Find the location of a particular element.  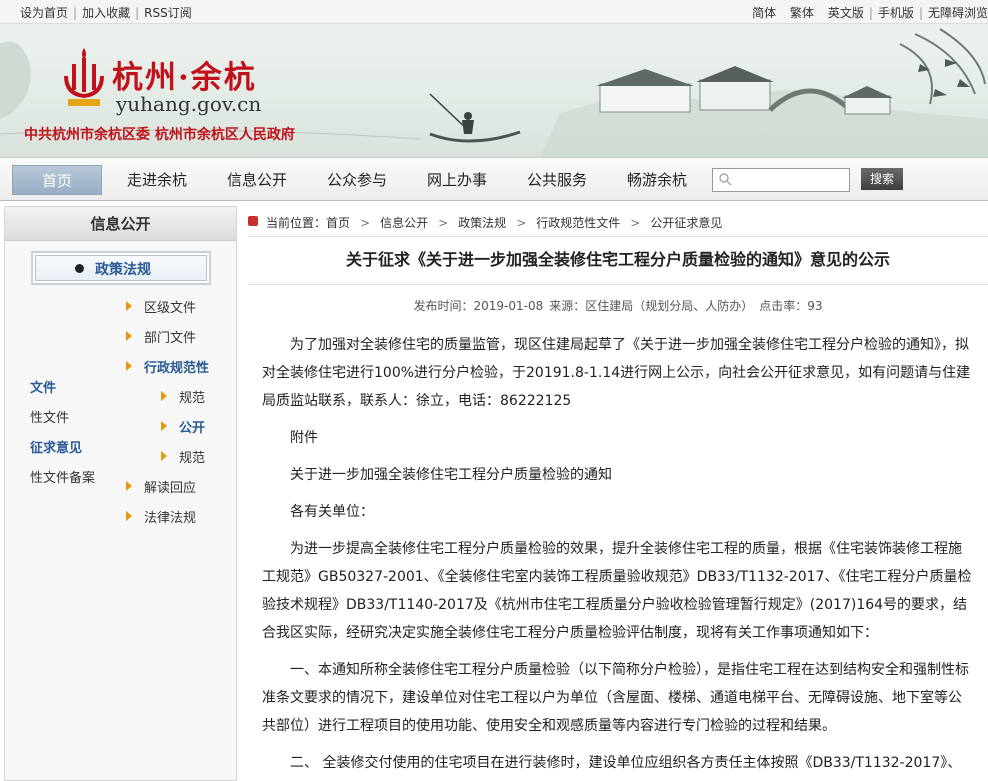

sidebar-subitem-regulation-1: 规范 is located at coordinates (192, 396).